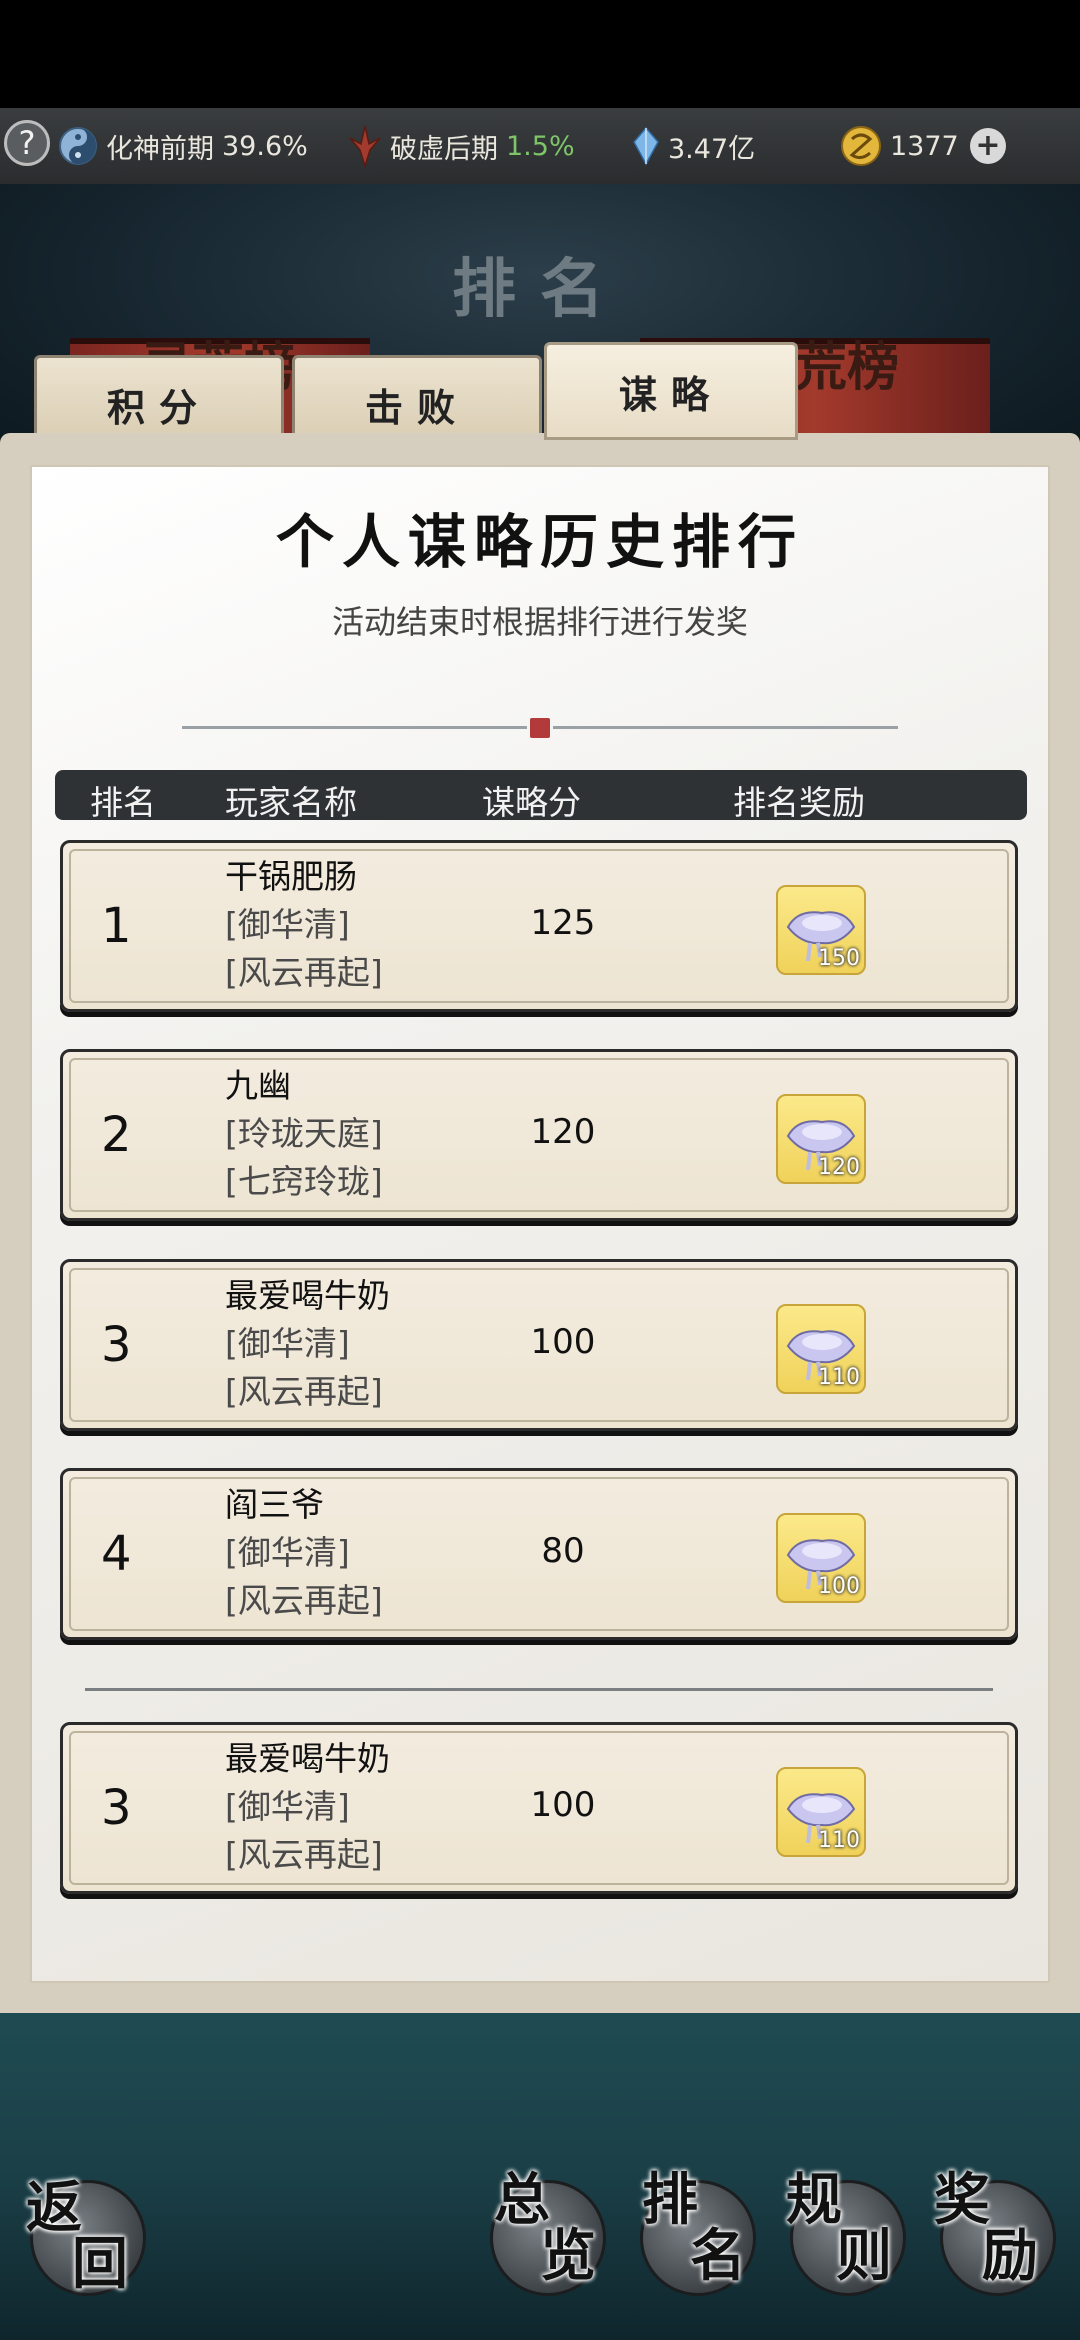 This screenshot has height=2340, width=1080. I want to click on crystal-amount: 3.47亿, so click(712, 149).